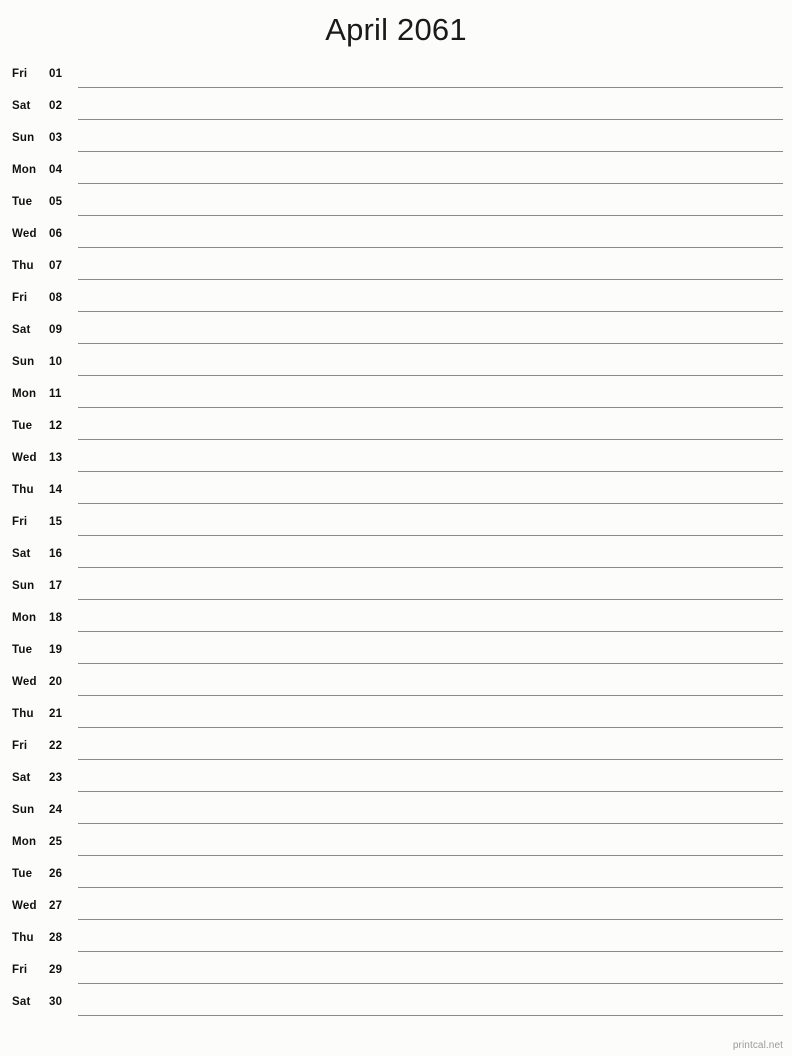 This screenshot has height=1056, width=792. Describe the element at coordinates (56, 138) in the screenshot. I see `day-number: 03` at that location.